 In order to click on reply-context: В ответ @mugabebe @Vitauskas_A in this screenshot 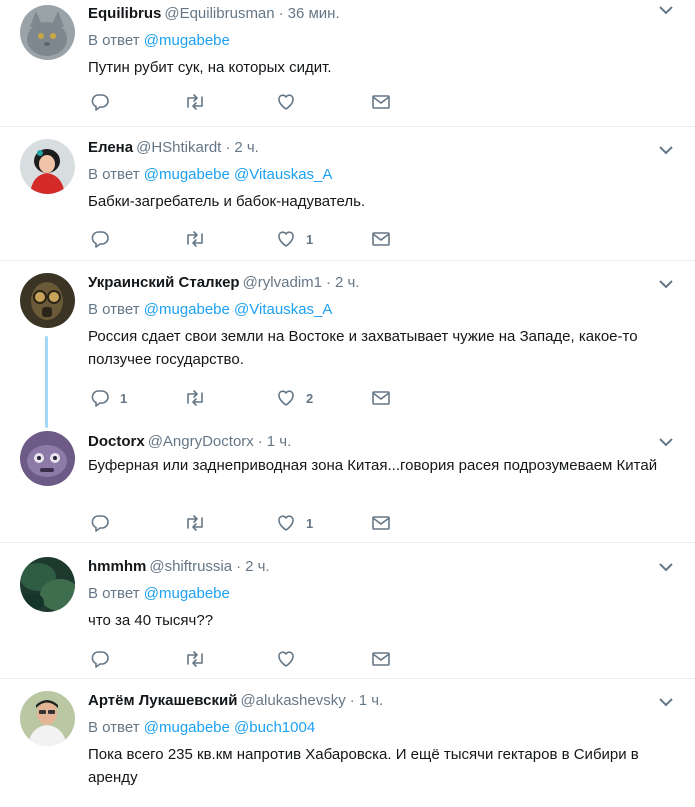, I will do `click(381, 175)`.